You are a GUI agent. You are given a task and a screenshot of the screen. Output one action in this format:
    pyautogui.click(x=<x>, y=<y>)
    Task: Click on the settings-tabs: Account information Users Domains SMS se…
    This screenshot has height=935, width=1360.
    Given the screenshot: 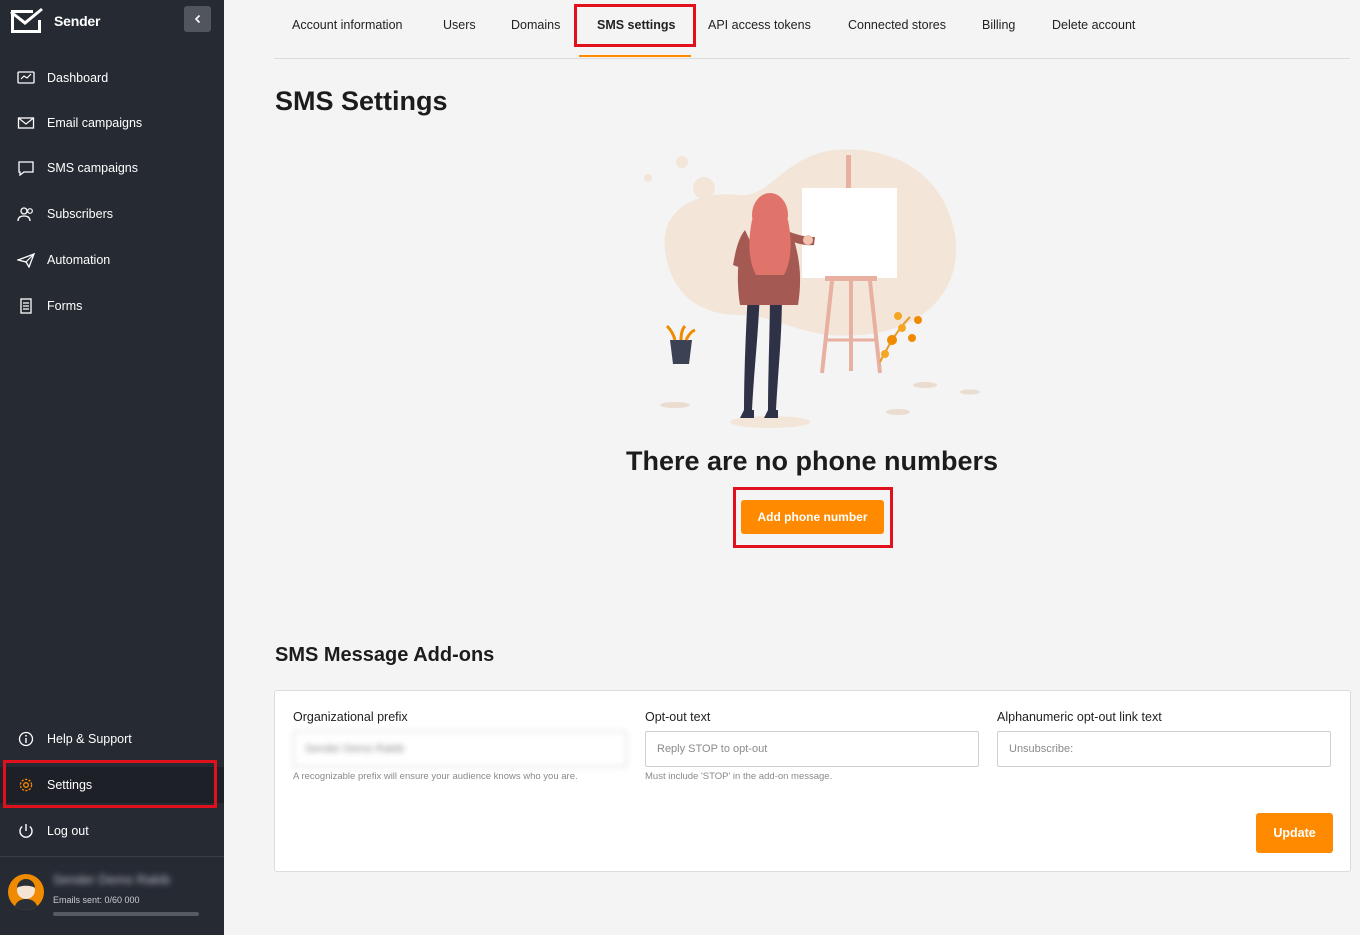 What is the action you would take?
    pyautogui.click(x=812, y=29)
    